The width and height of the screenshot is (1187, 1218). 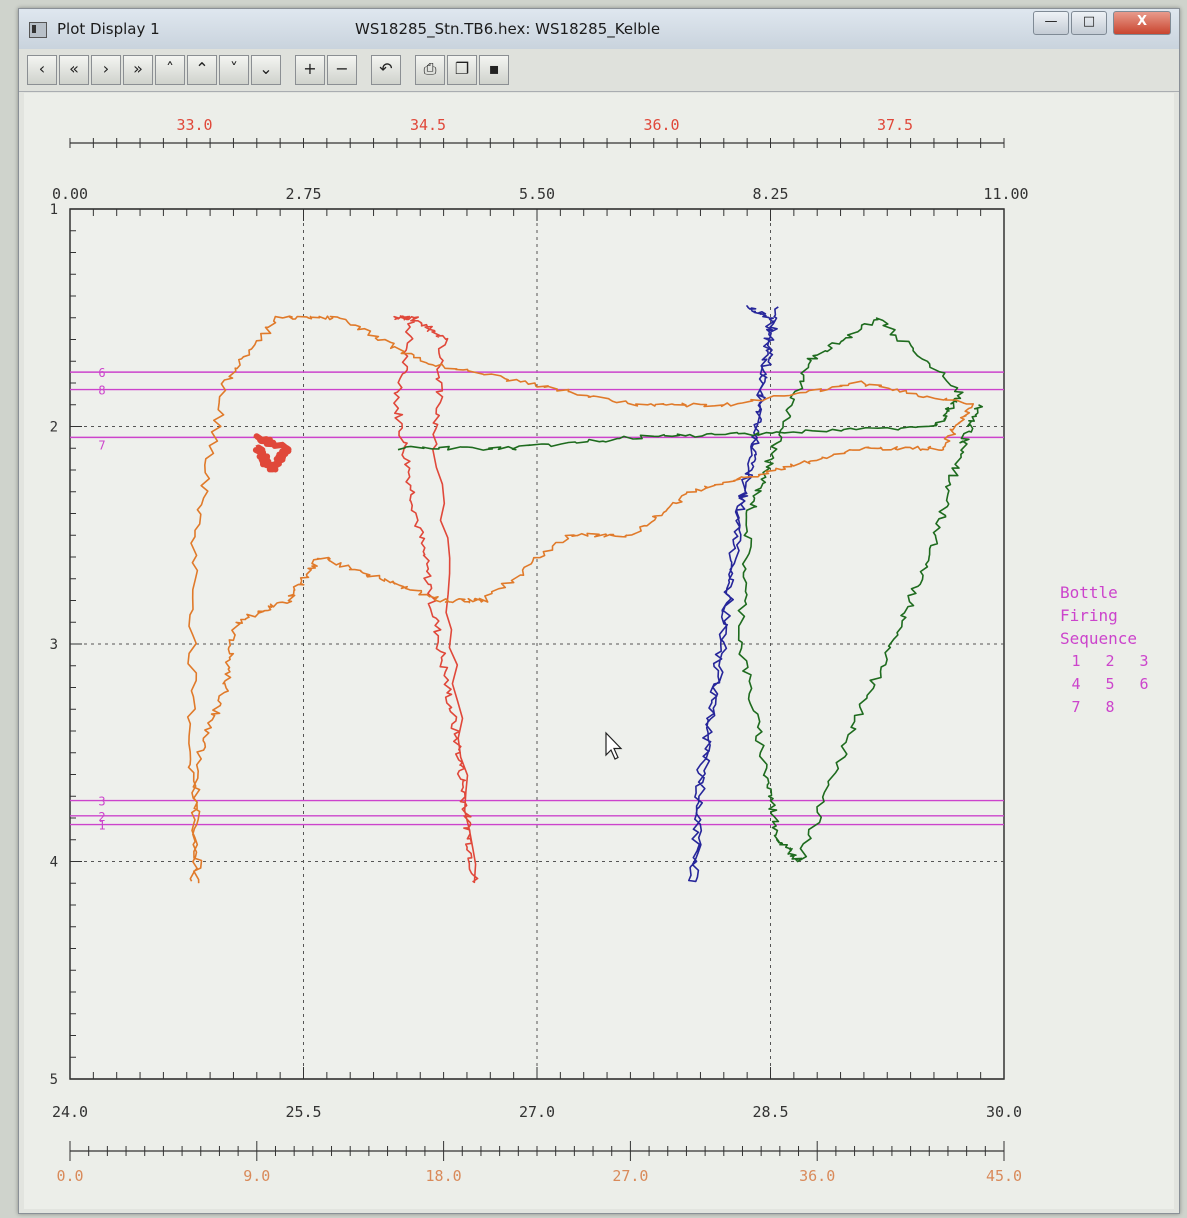 I want to click on up-button: ˄, so click(x=170, y=70).